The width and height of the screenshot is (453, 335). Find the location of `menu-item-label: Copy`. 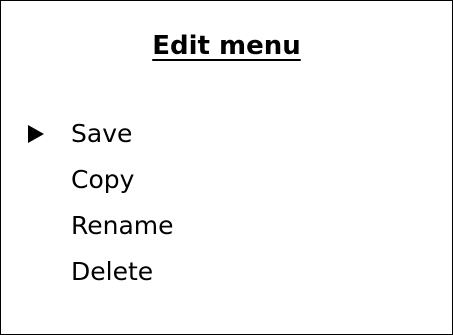

menu-item-label: Copy is located at coordinates (103, 179).